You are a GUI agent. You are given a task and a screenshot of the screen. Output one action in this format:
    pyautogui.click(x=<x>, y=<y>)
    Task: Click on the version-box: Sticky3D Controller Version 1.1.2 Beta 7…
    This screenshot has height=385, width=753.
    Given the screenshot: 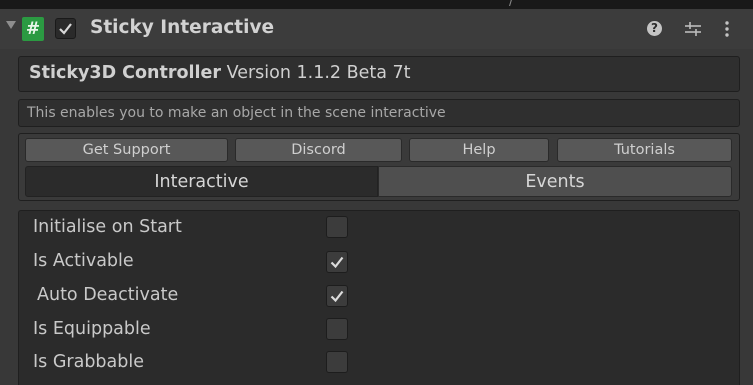 What is the action you would take?
    pyautogui.click(x=379, y=74)
    